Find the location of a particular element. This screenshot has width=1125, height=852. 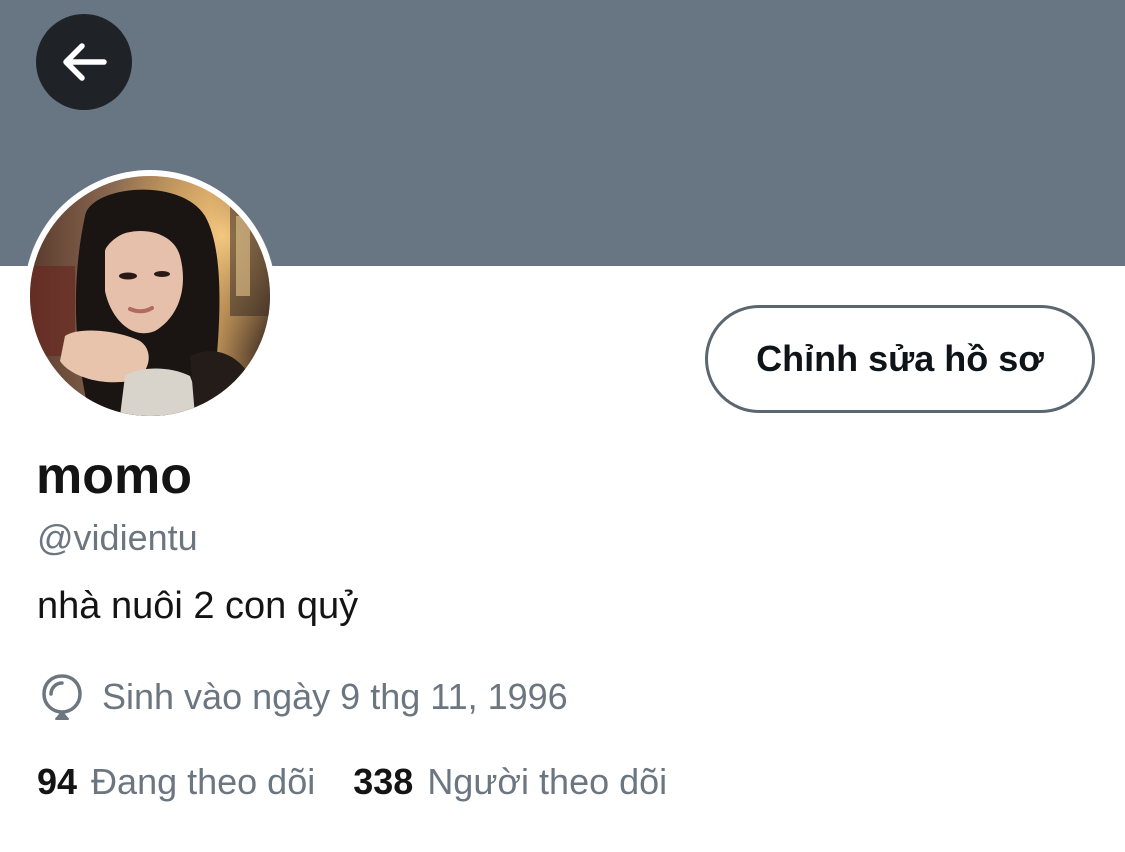

back-button is located at coordinates (84, 62).